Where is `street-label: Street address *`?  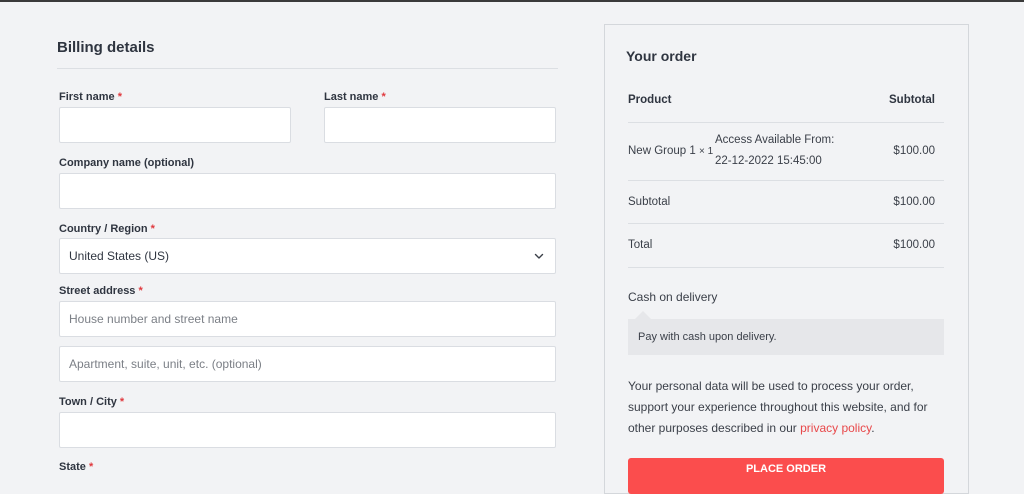 street-label: Street address * is located at coordinates (101, 291).